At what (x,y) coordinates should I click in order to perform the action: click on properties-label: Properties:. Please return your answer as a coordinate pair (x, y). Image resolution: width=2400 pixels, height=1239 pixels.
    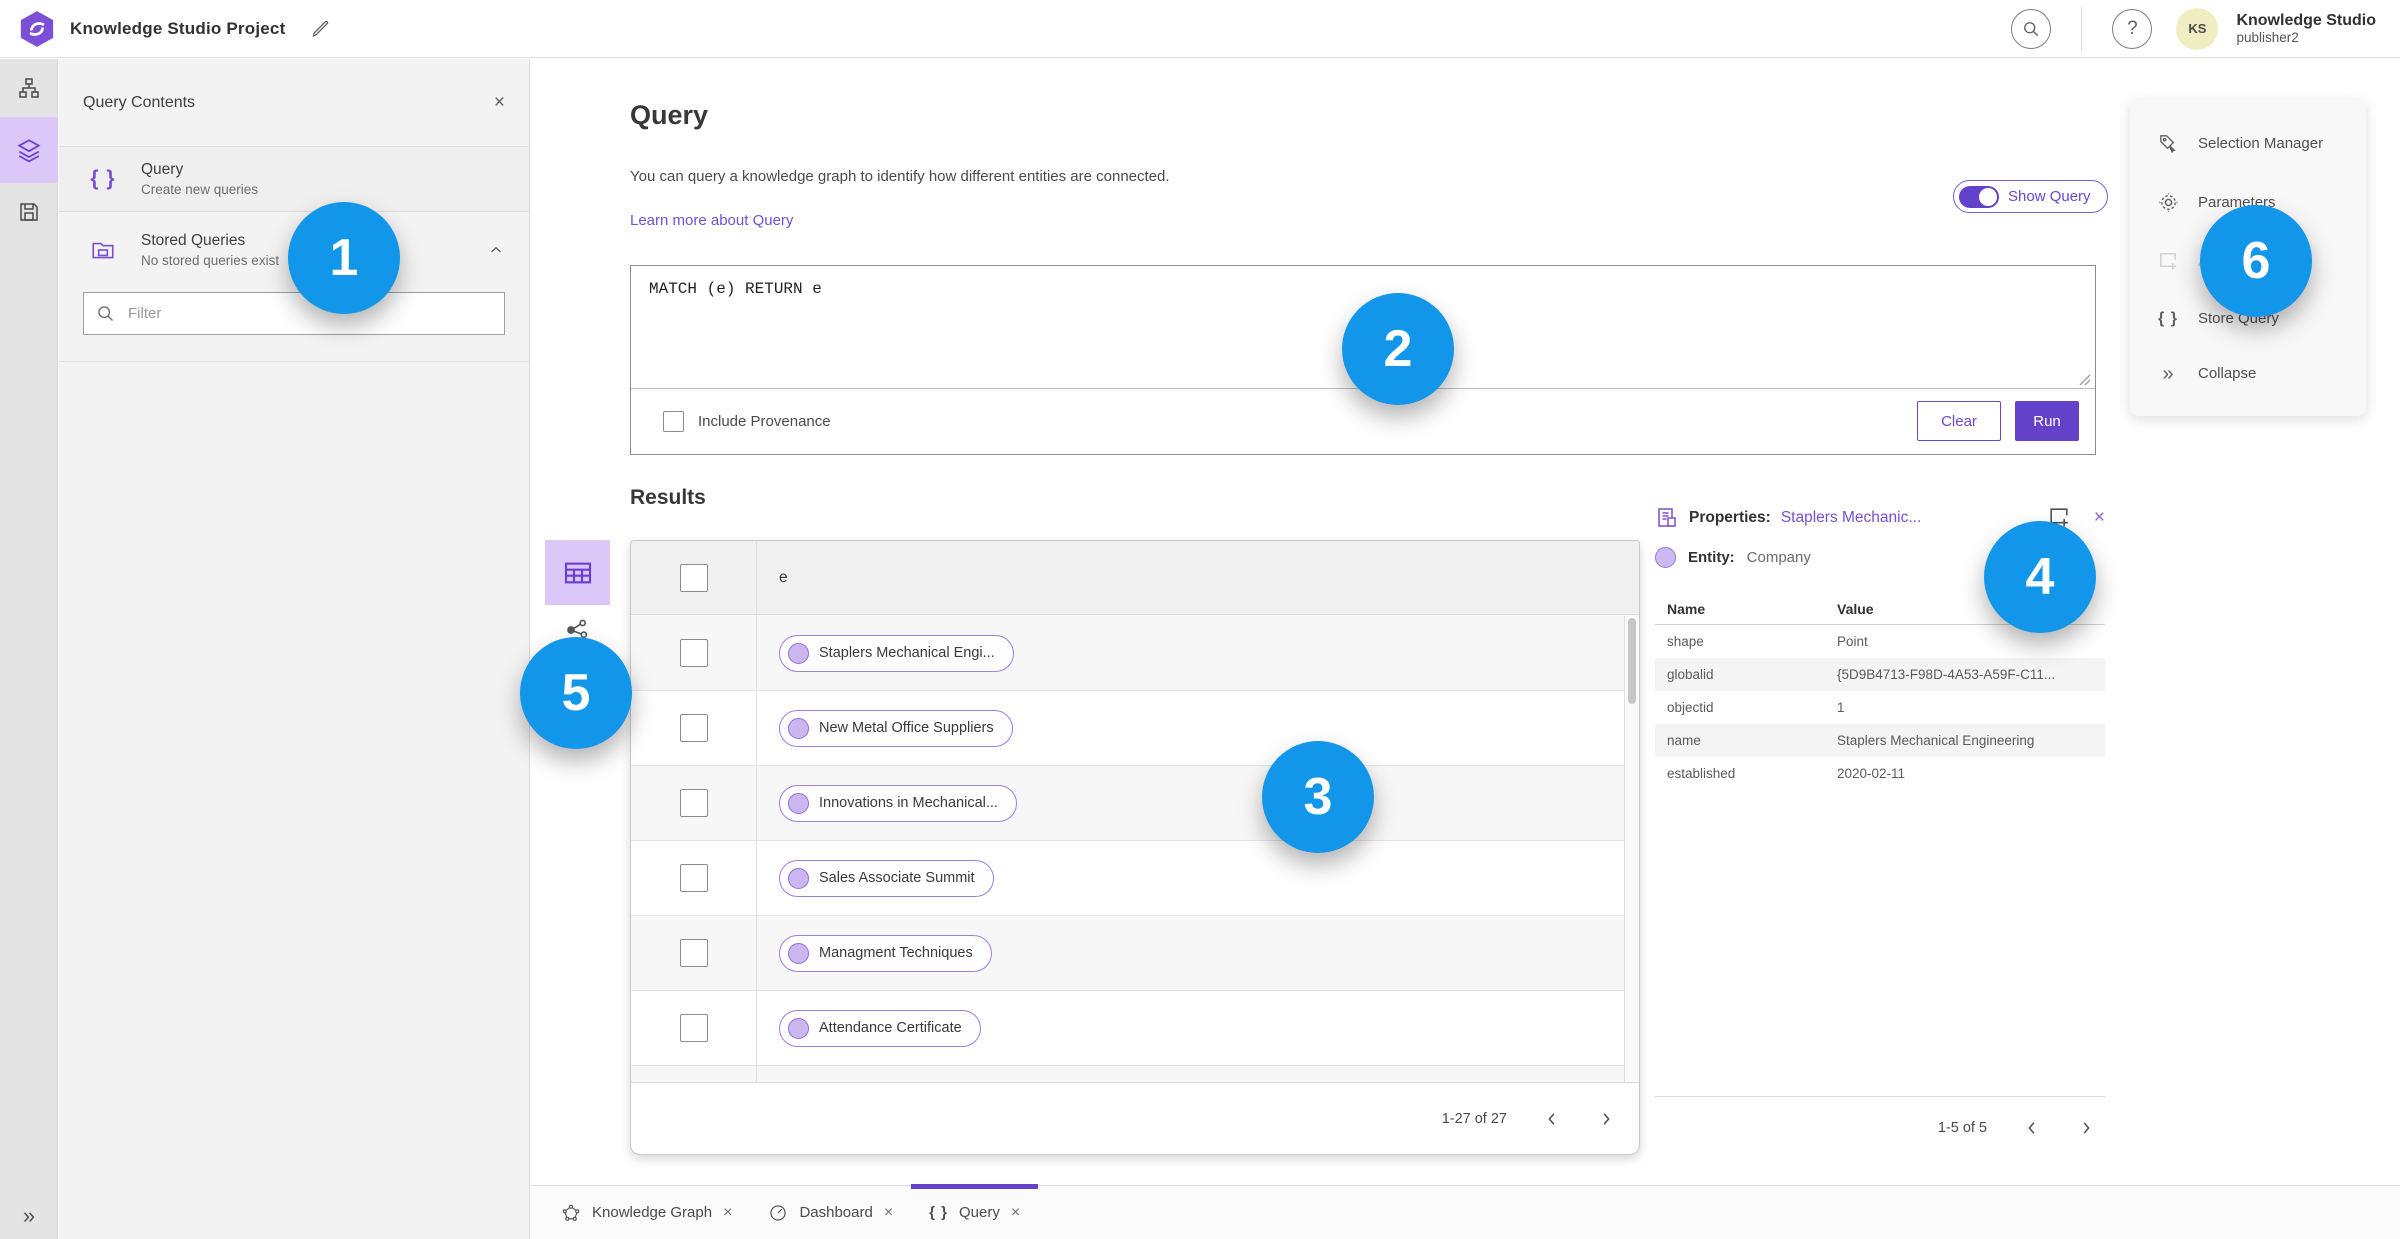
    Looking at the image, I should click on (1730, 517).